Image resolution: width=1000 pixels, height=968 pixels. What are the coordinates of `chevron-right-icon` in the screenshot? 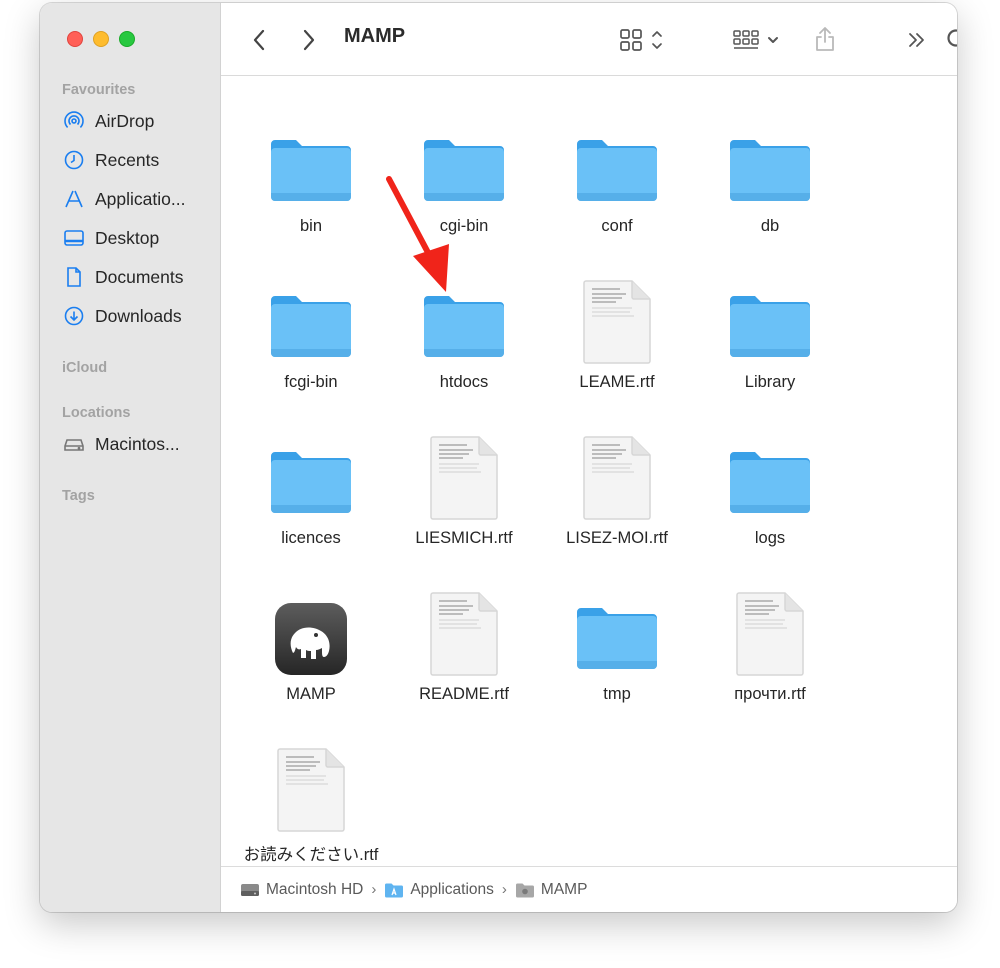 It's located at (309, 40).